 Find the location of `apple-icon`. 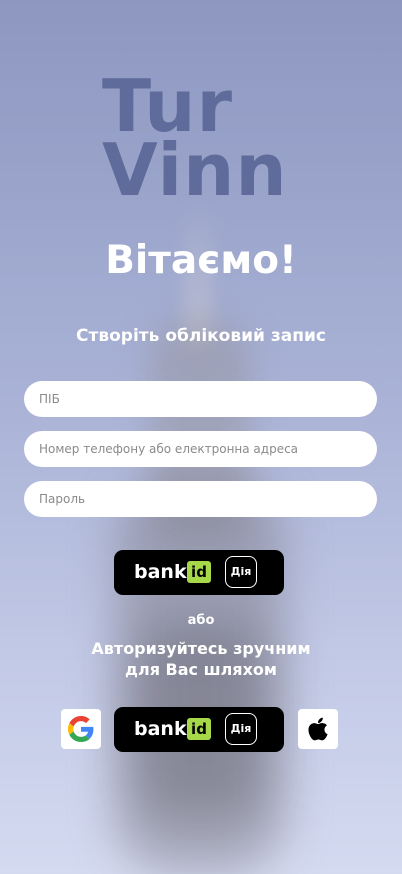

apple-icon is located at coordinates (318, 729).